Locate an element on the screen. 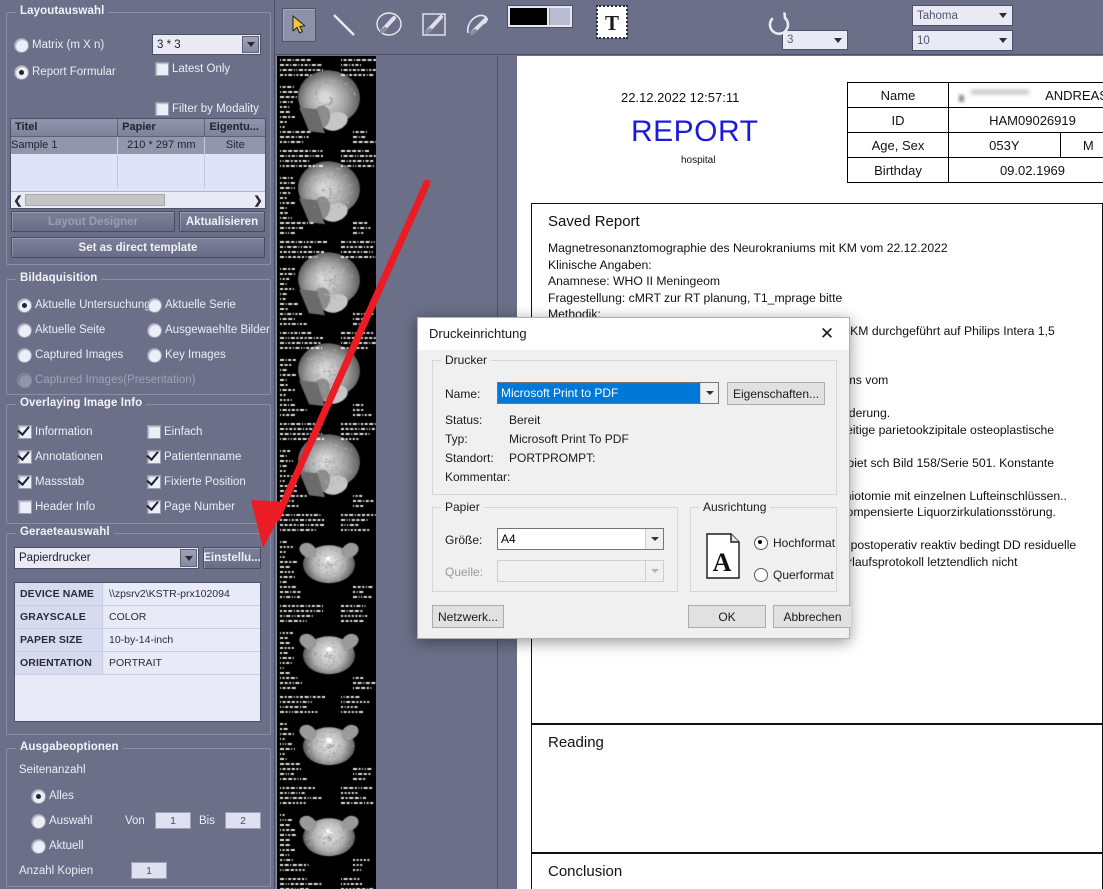 The image size is (1103, 889). column-header-papier: Papier is located at coordinates (162, 127).